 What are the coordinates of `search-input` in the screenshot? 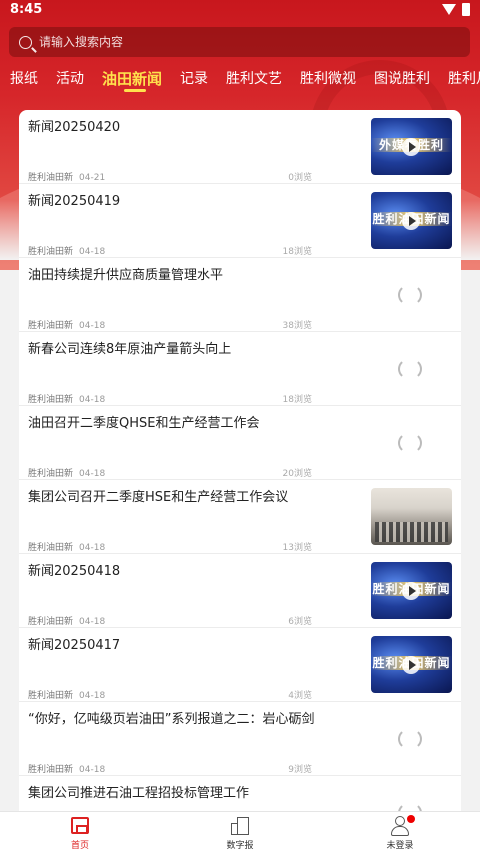 It's located at (239, 42).